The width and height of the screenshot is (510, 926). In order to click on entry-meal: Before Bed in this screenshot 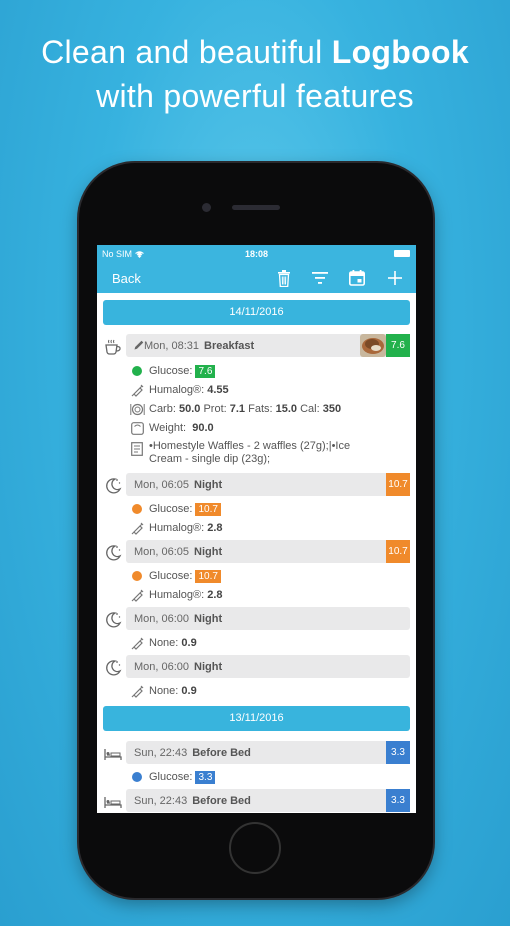, I will do `click(221, 753)`.